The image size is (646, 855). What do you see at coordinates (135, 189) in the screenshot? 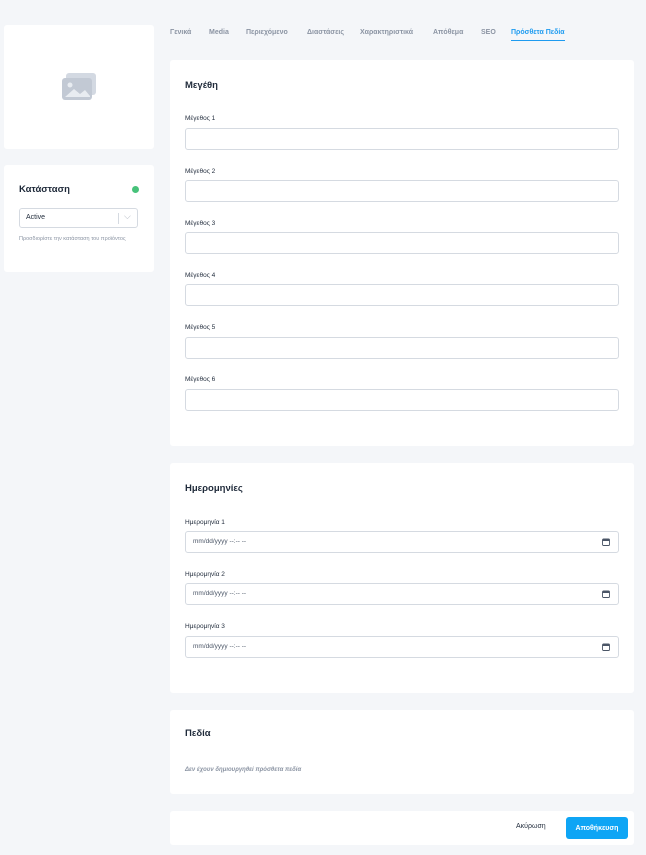
I see `status-indicator-icon` at bounding box center [135, 189].